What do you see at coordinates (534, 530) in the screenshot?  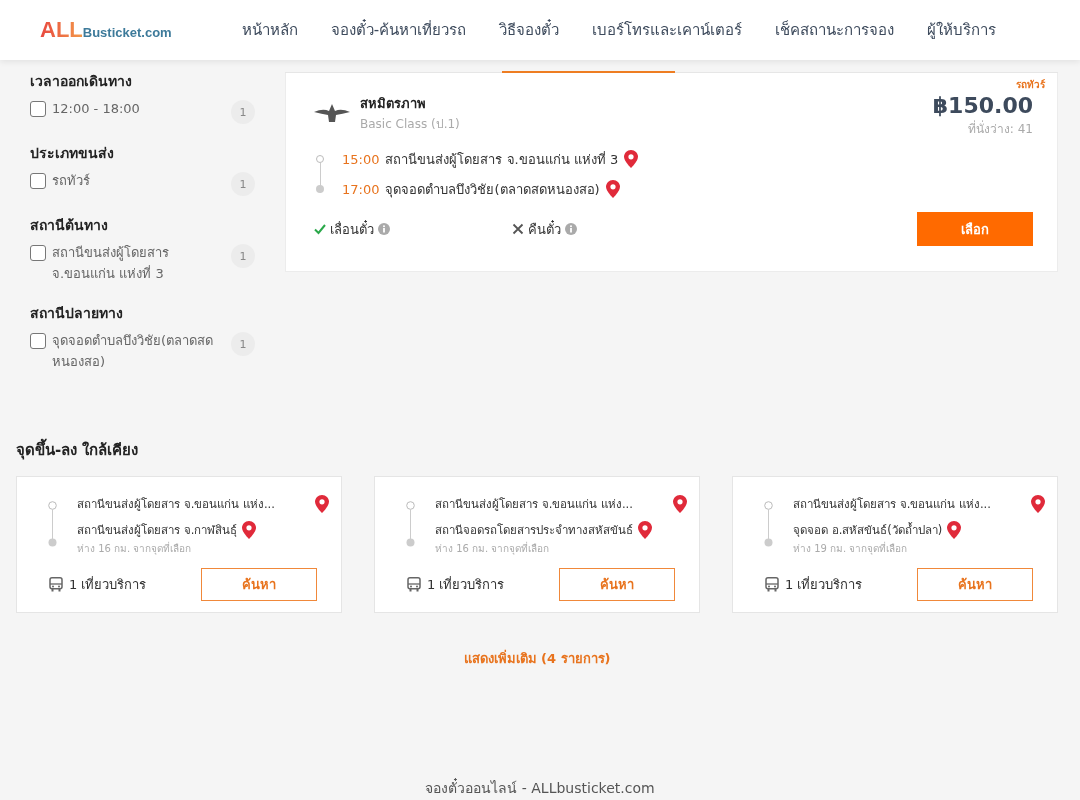 I see `destination-stop: สถานีจอดรถโดยสารประจำทางสหัสขันธ์` at bounding box center [534, 530].